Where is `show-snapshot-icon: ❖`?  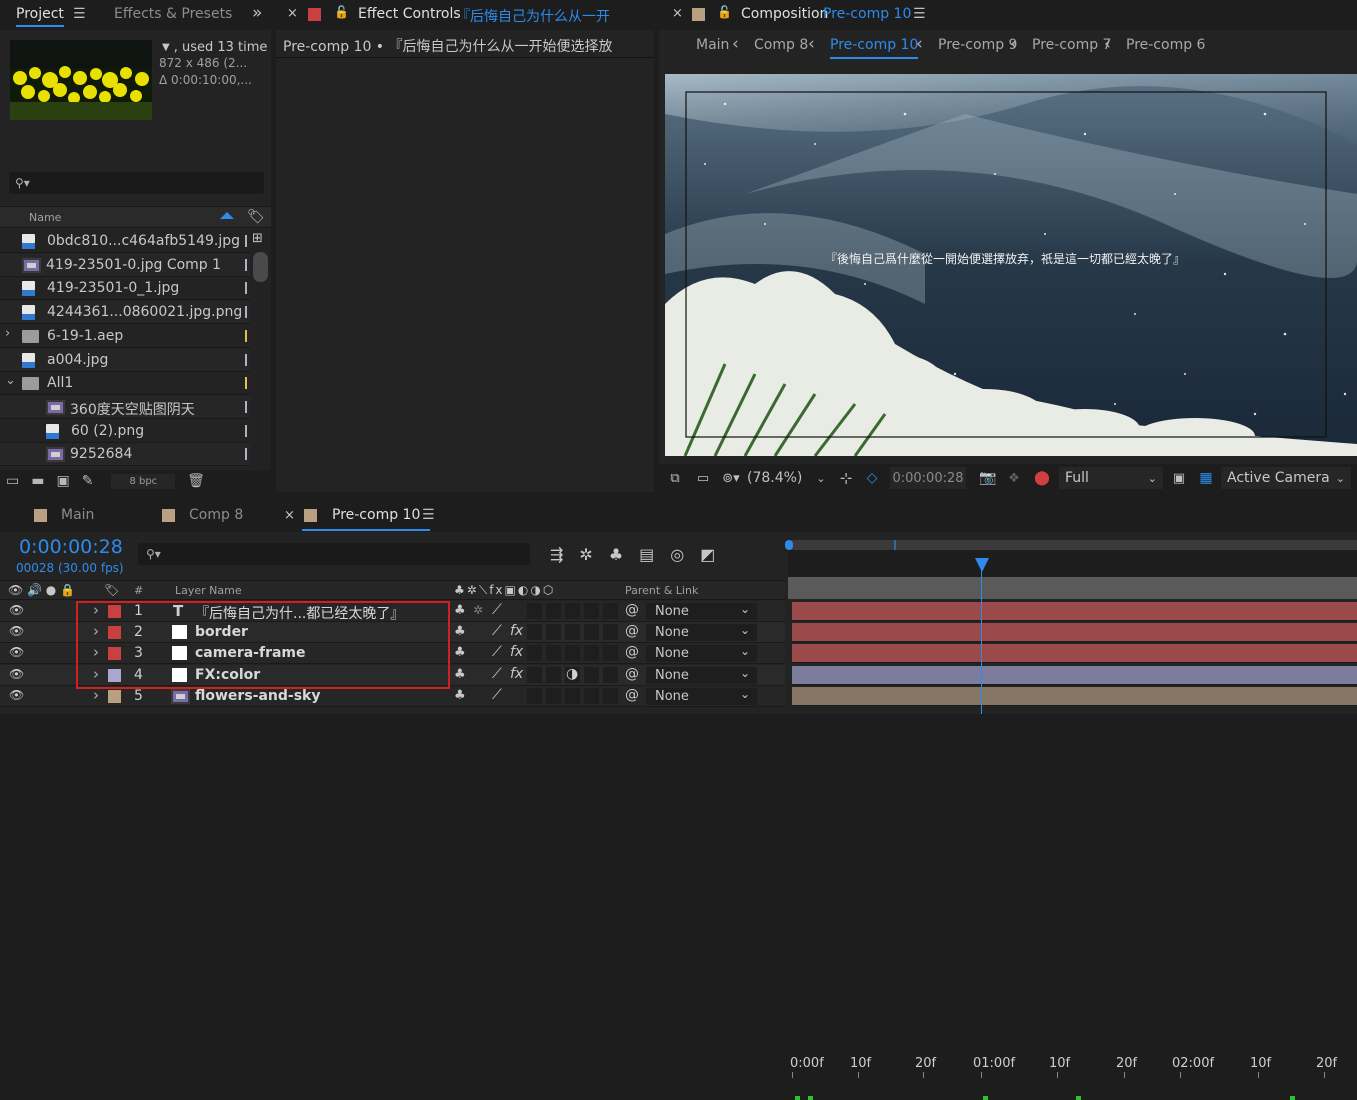 show-snapshot-icon: ❖ is located at coordinates (1014, 478).